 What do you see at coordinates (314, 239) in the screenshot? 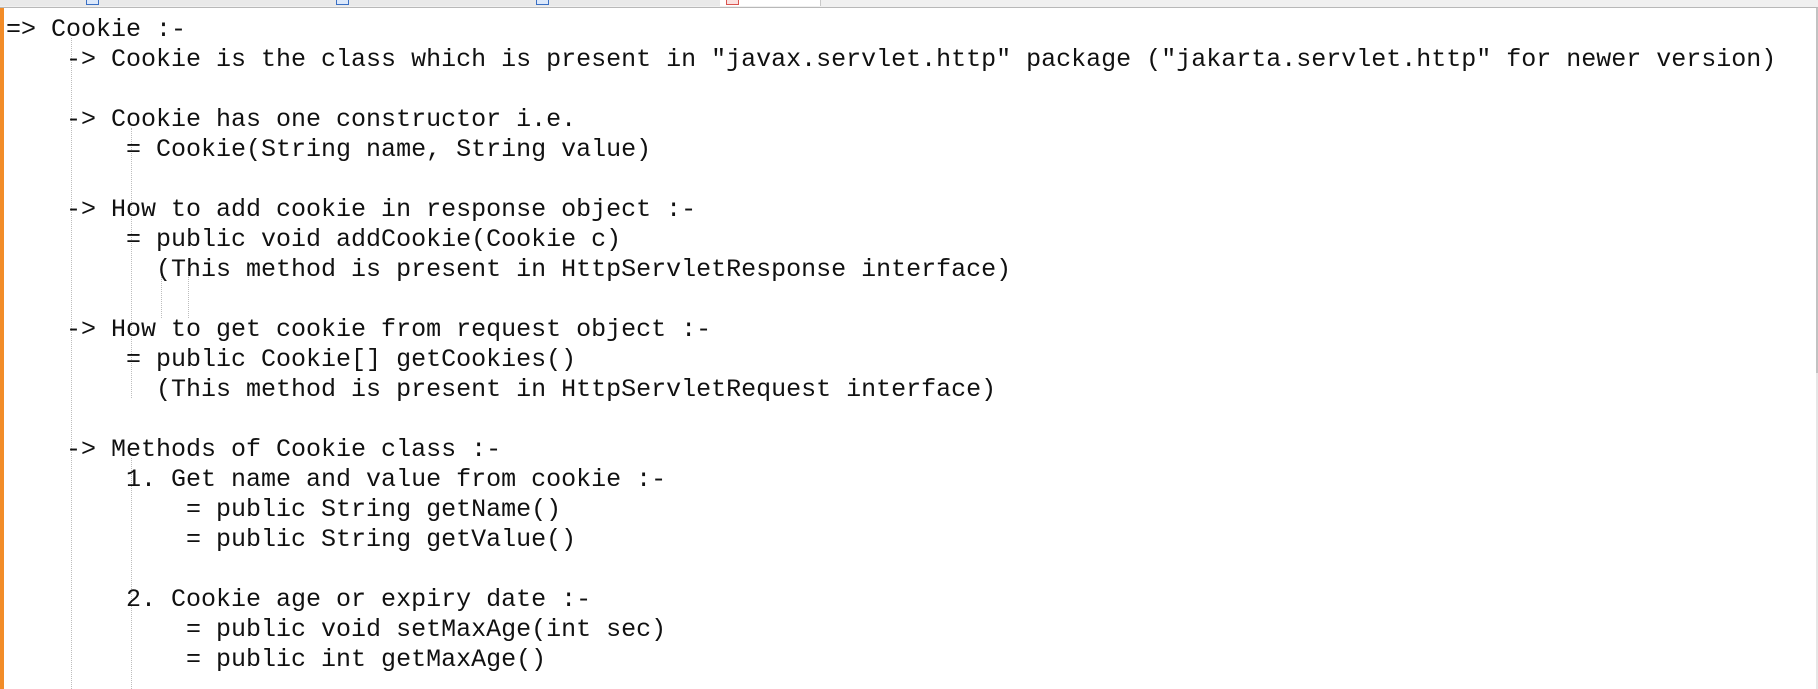
I see `code-line: = public void addCookie(Cookie c)` at bounding box center [314, 239].